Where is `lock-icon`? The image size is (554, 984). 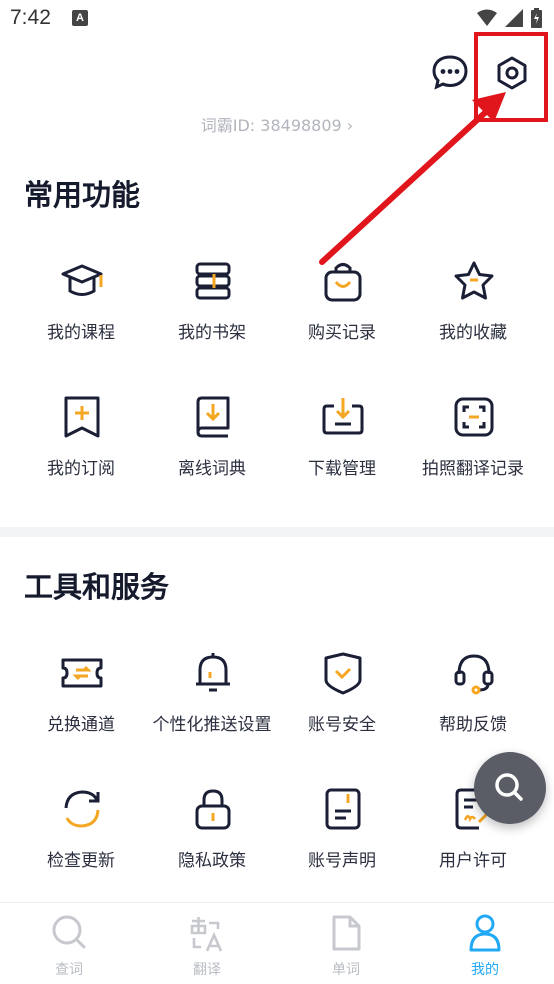
lock-icon is located at coordinates (213, 809).